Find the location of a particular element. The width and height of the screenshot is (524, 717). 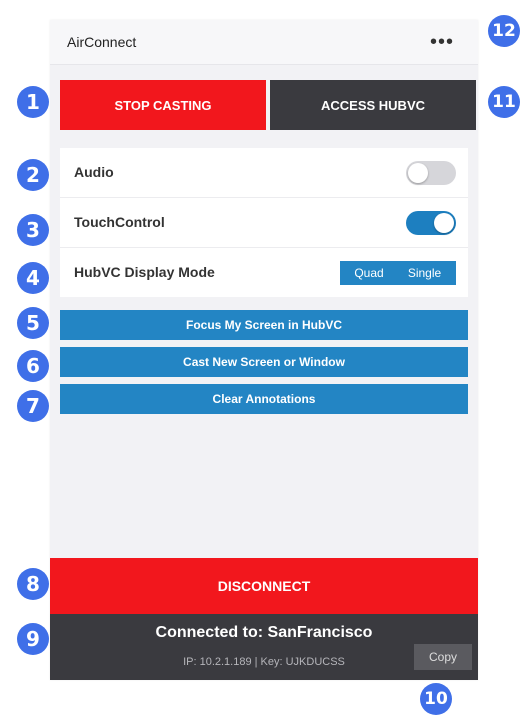

callout-badge-5: 5 is located at coordinates (33, 323).